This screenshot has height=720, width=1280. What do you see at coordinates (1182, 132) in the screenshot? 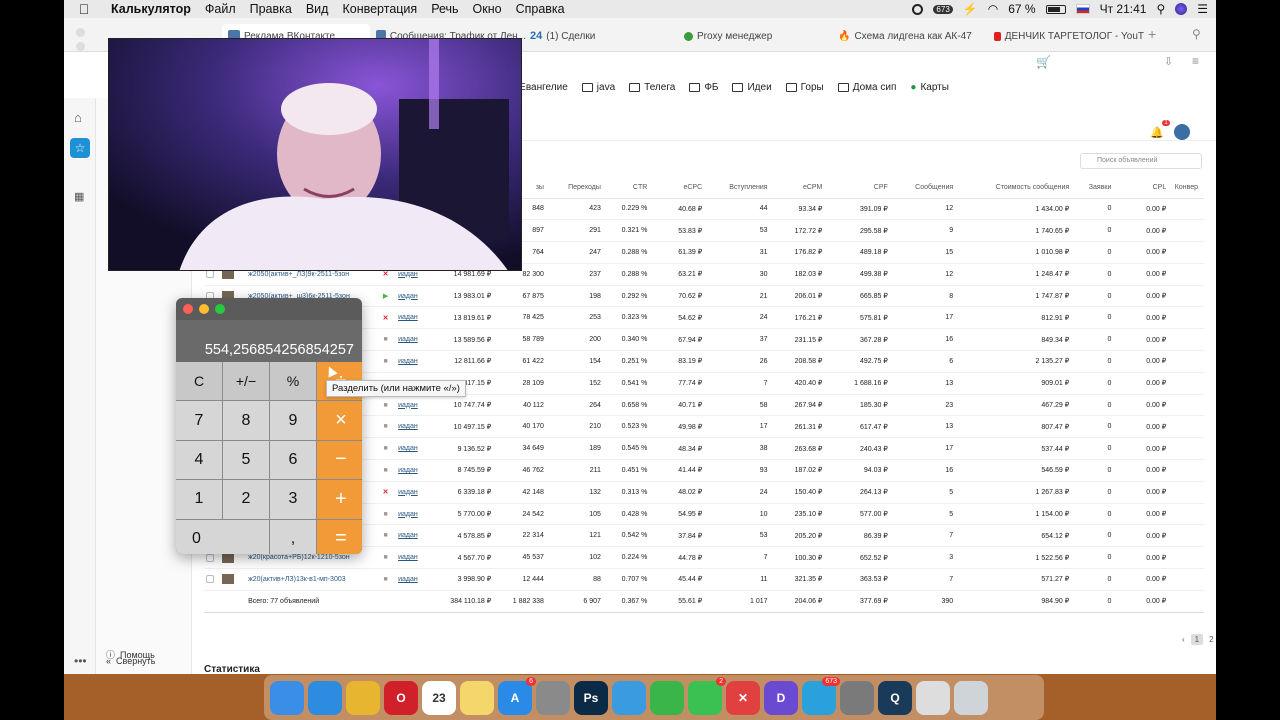
I see `avatar` at bounding box center [1182, 132].